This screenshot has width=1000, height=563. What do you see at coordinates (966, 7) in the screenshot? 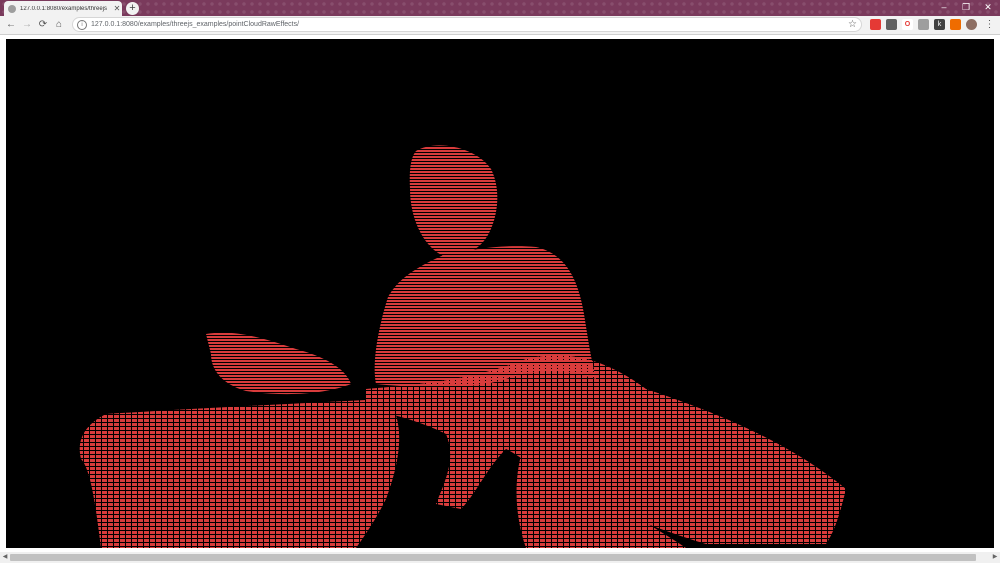
I see `restore-icon: ❐` at bounding box center [966, 7].